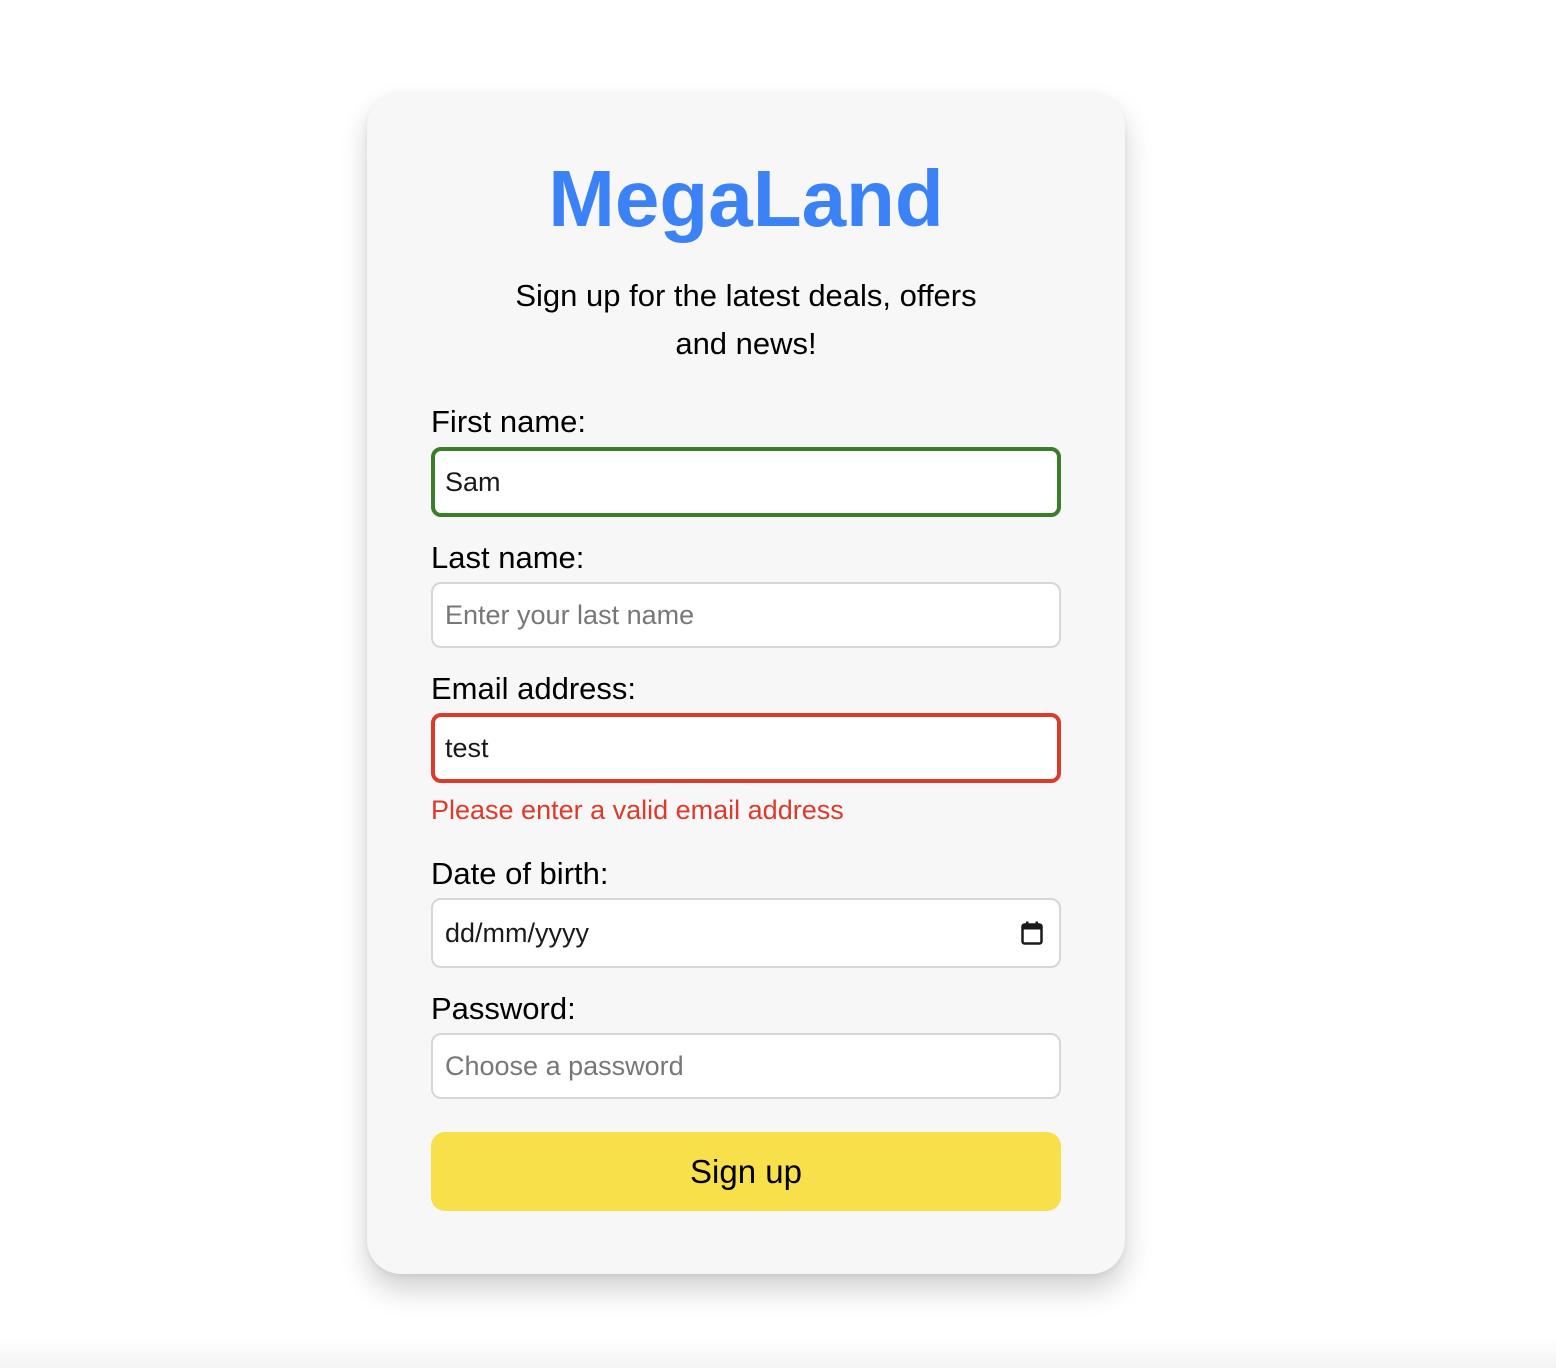 The image size is (1556, 1368). I want to click on password-label: Password:, so click(503, 1008).